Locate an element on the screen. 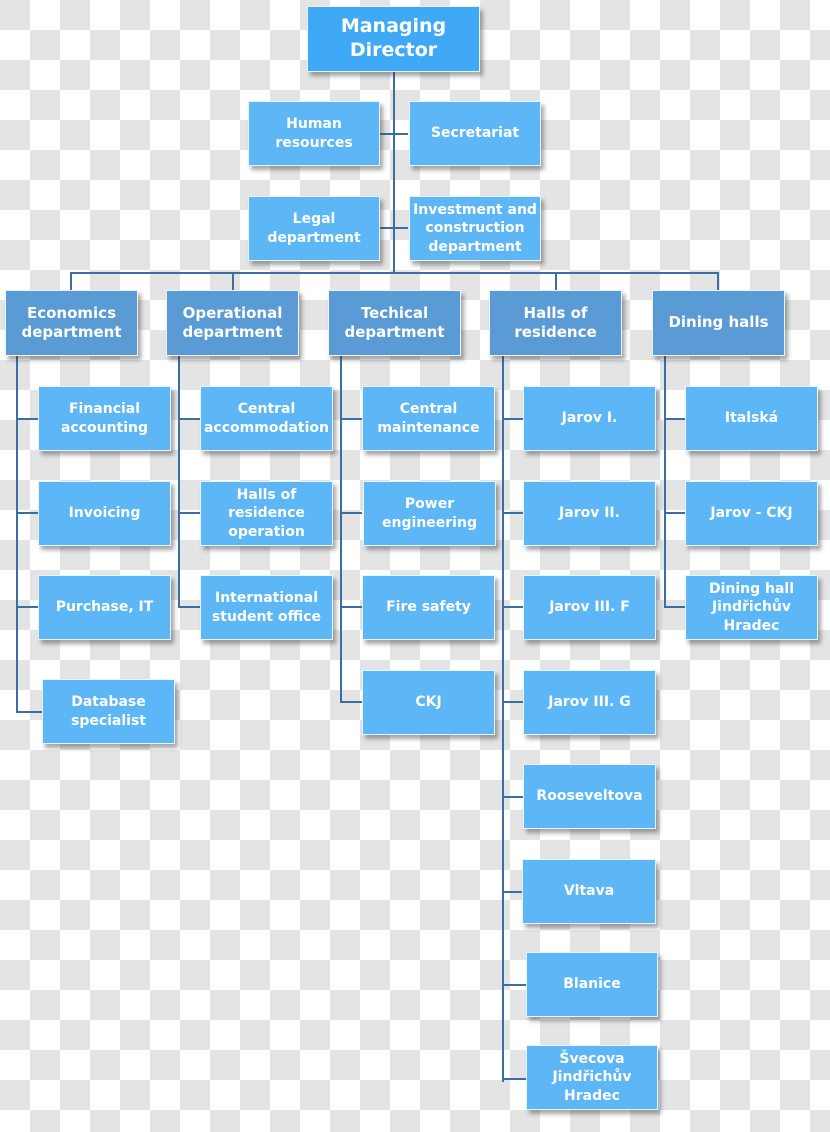 The image size is (830, 1132). node-label: Jarov III. G is located at coordinates (589, 702).